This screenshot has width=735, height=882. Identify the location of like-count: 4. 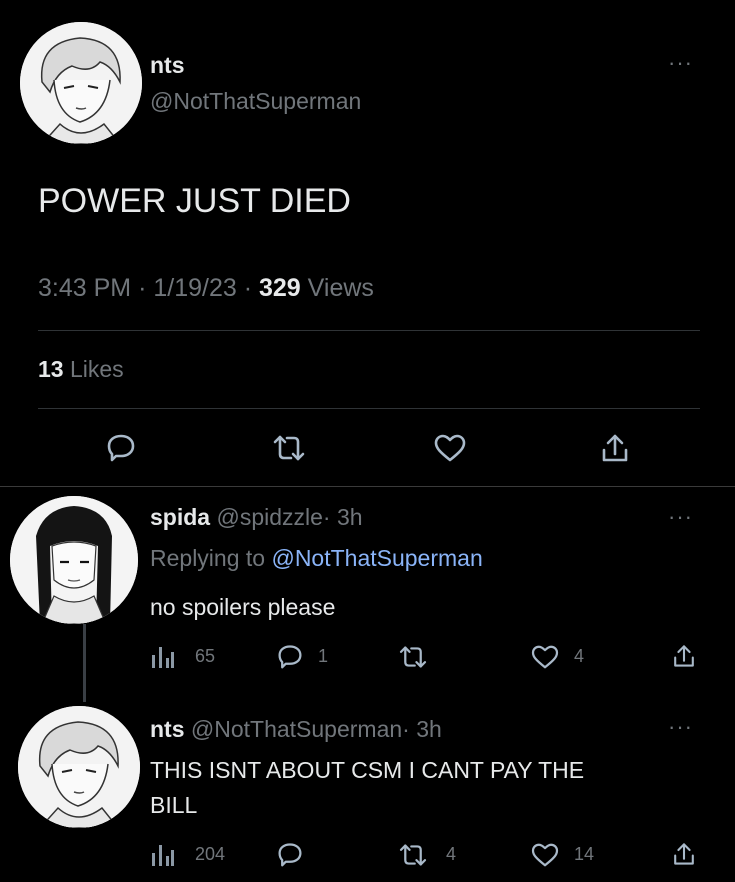
(579, 656).